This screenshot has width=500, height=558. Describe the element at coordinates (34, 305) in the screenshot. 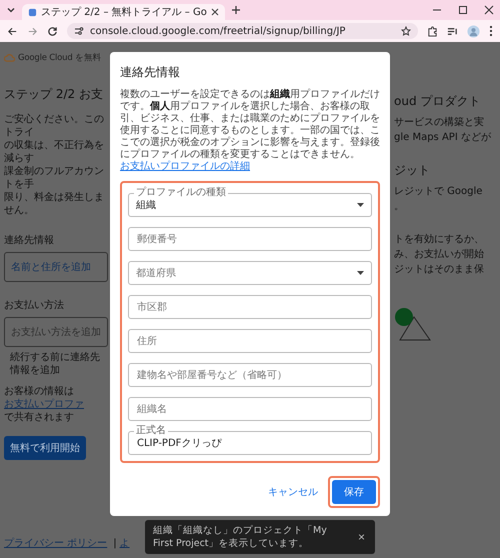

I see `section-label: お支払い方法` at that location.